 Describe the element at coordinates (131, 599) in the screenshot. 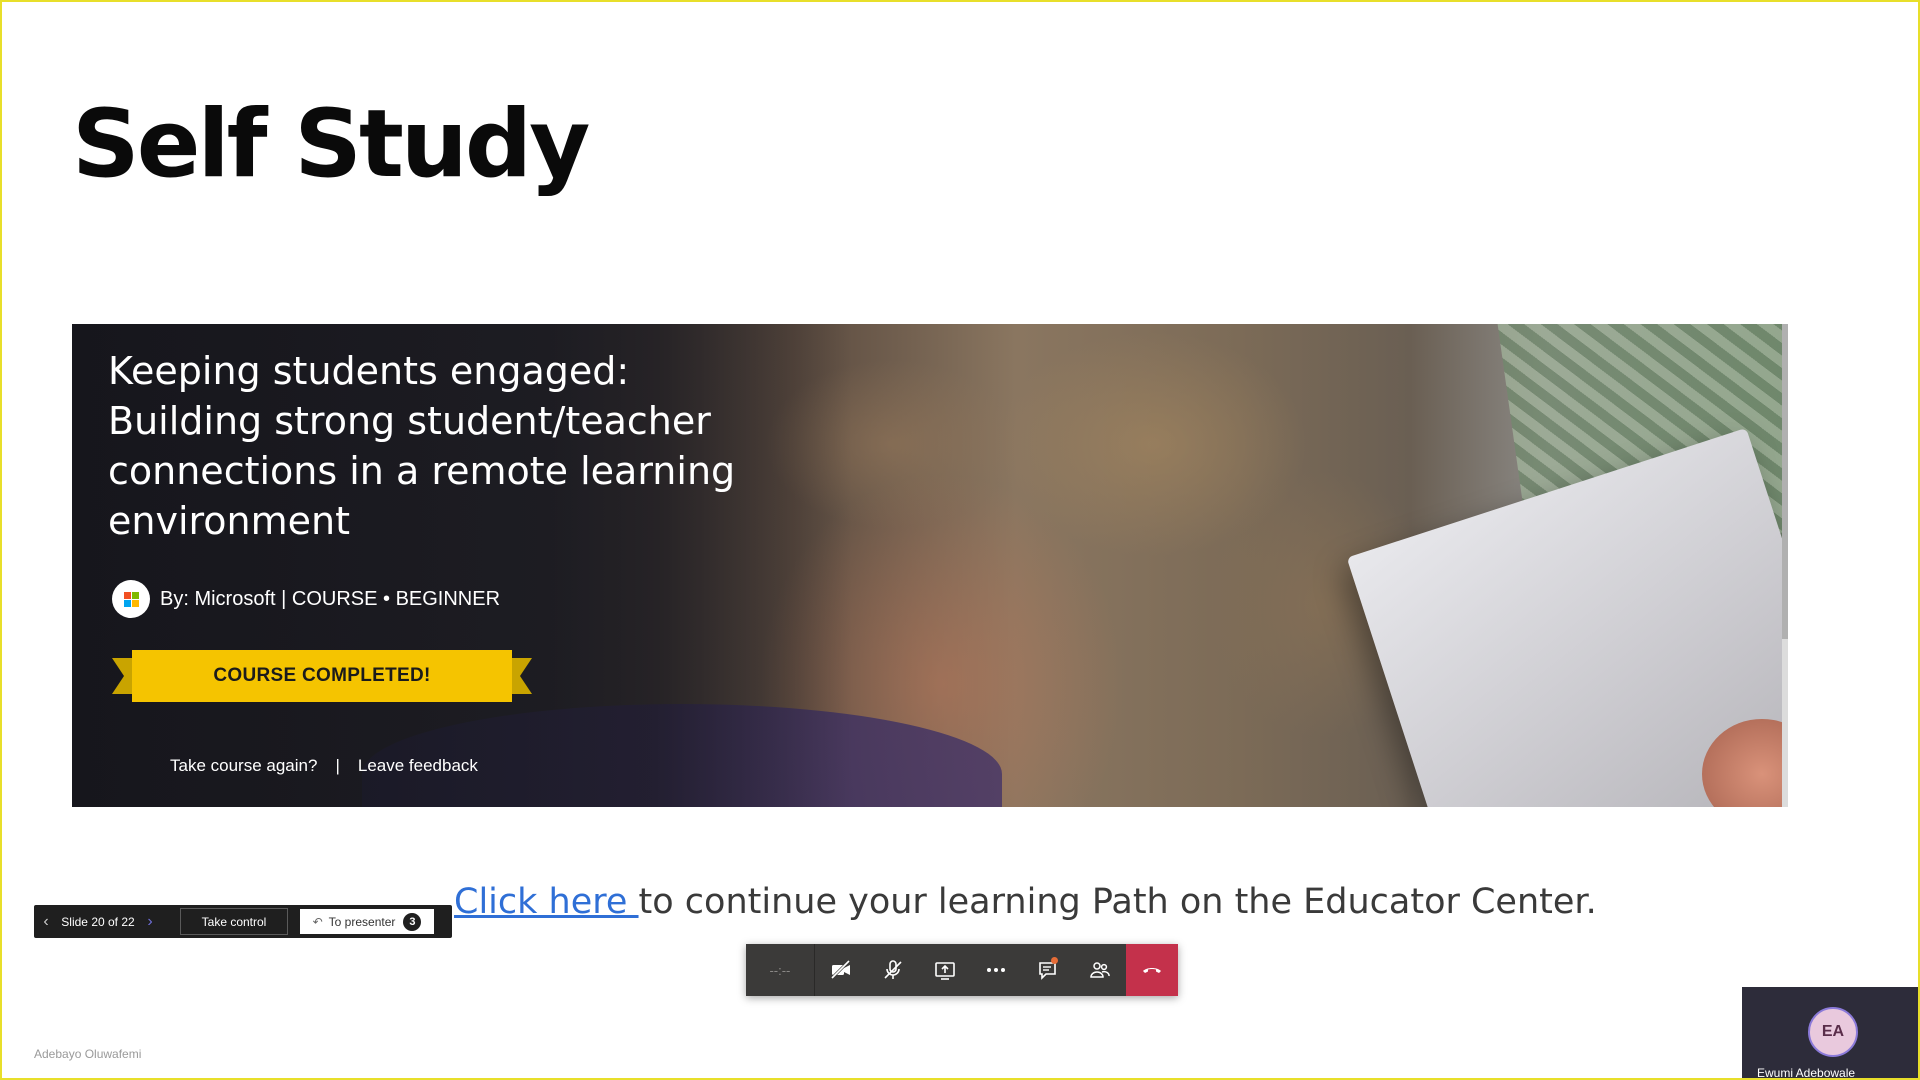

I see `microsoft-logo-icon` at that location.